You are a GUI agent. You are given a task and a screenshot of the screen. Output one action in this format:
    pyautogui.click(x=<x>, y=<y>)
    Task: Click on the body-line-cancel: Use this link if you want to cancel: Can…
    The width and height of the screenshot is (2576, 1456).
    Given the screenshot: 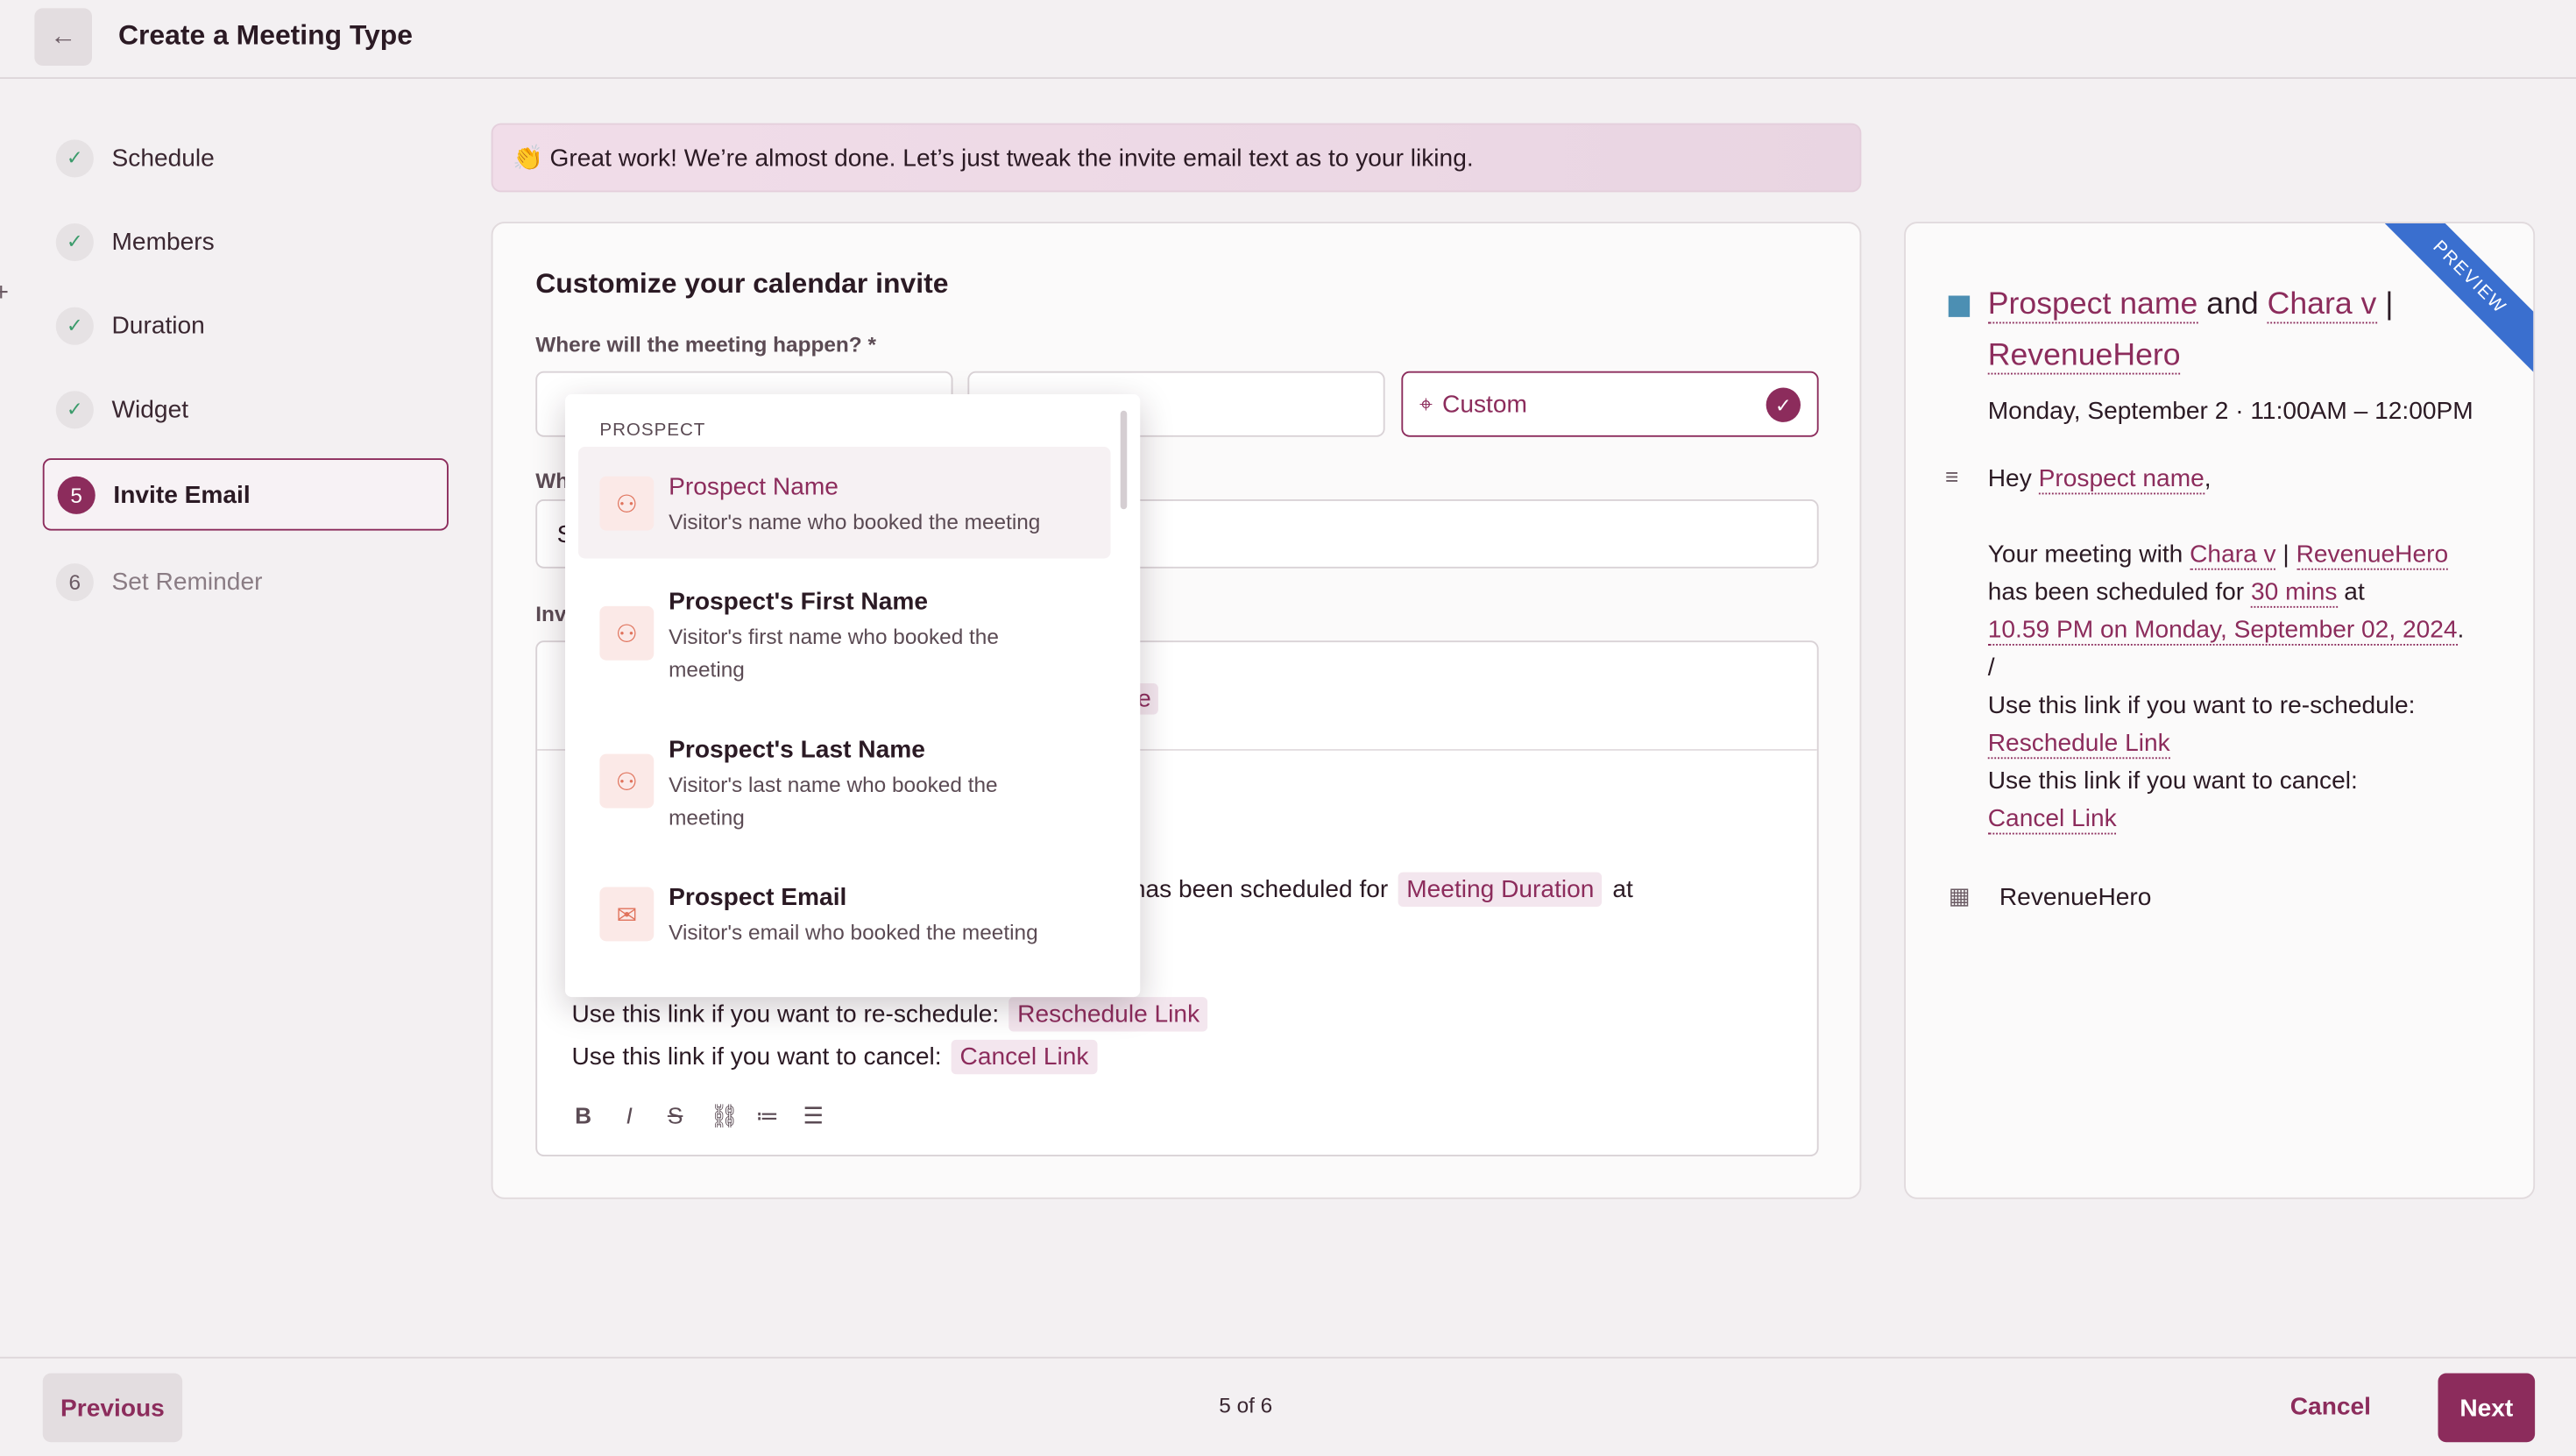 What is the action you would take?
    pyautogui.click(x=835, y=1057)
    